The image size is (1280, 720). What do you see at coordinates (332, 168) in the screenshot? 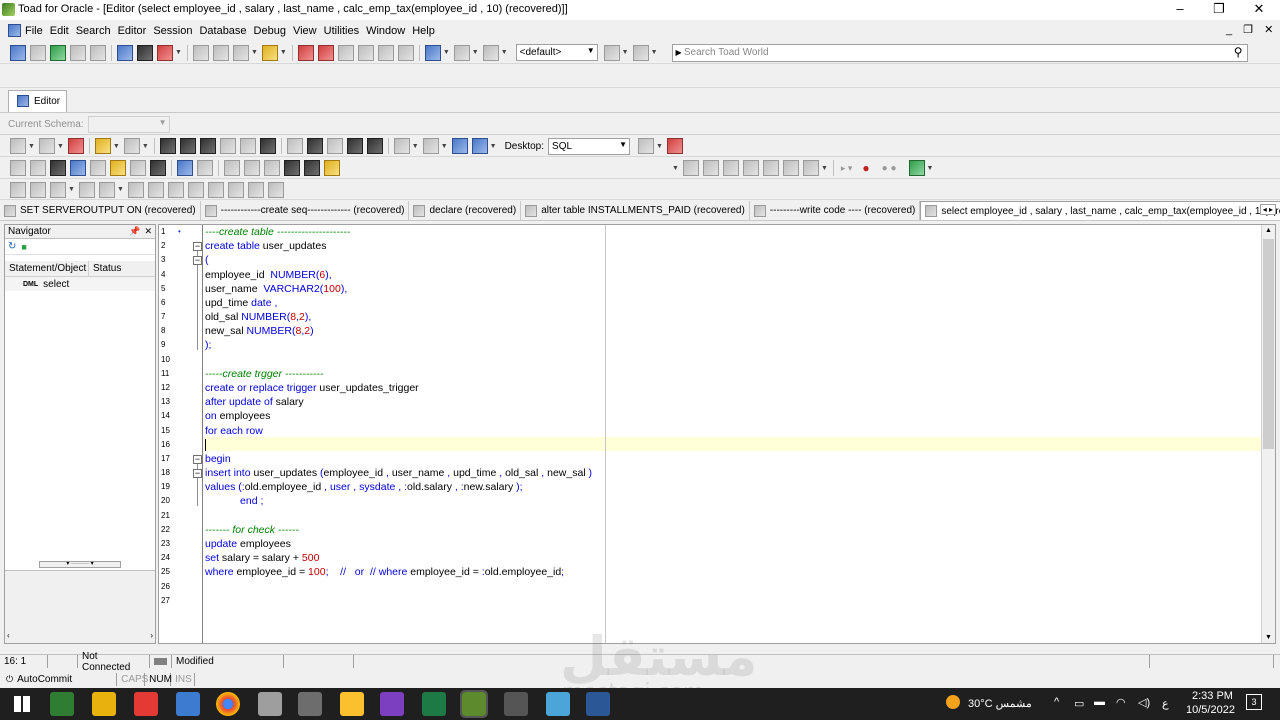
I see `double-chevron-icon` at bounding box center [332, 168].